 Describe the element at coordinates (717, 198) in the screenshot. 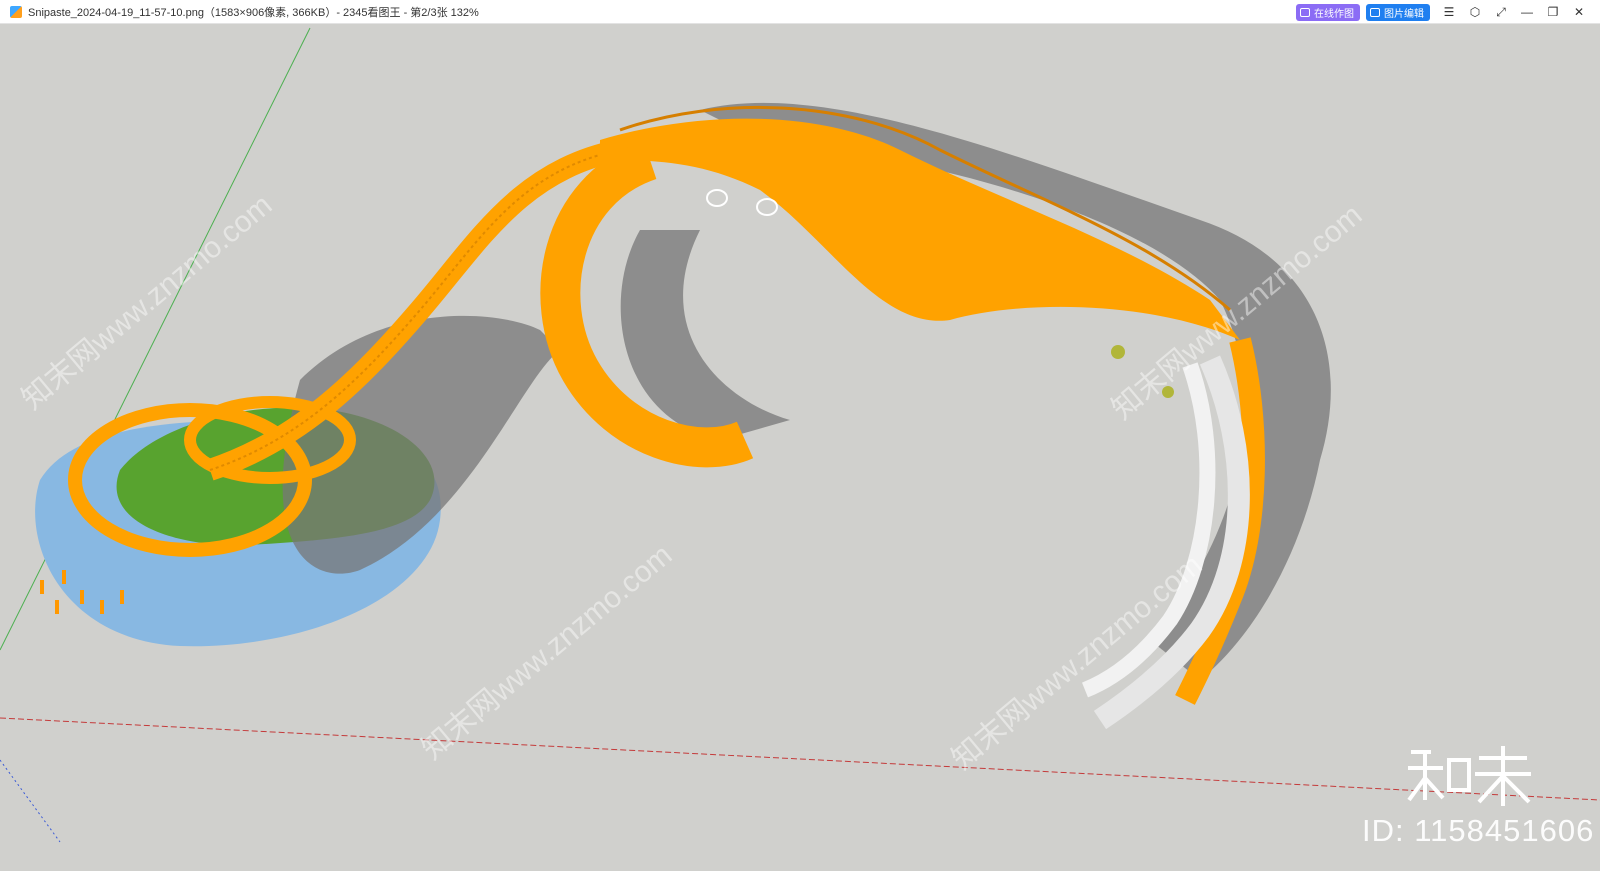

I see `ring-left` at that location.